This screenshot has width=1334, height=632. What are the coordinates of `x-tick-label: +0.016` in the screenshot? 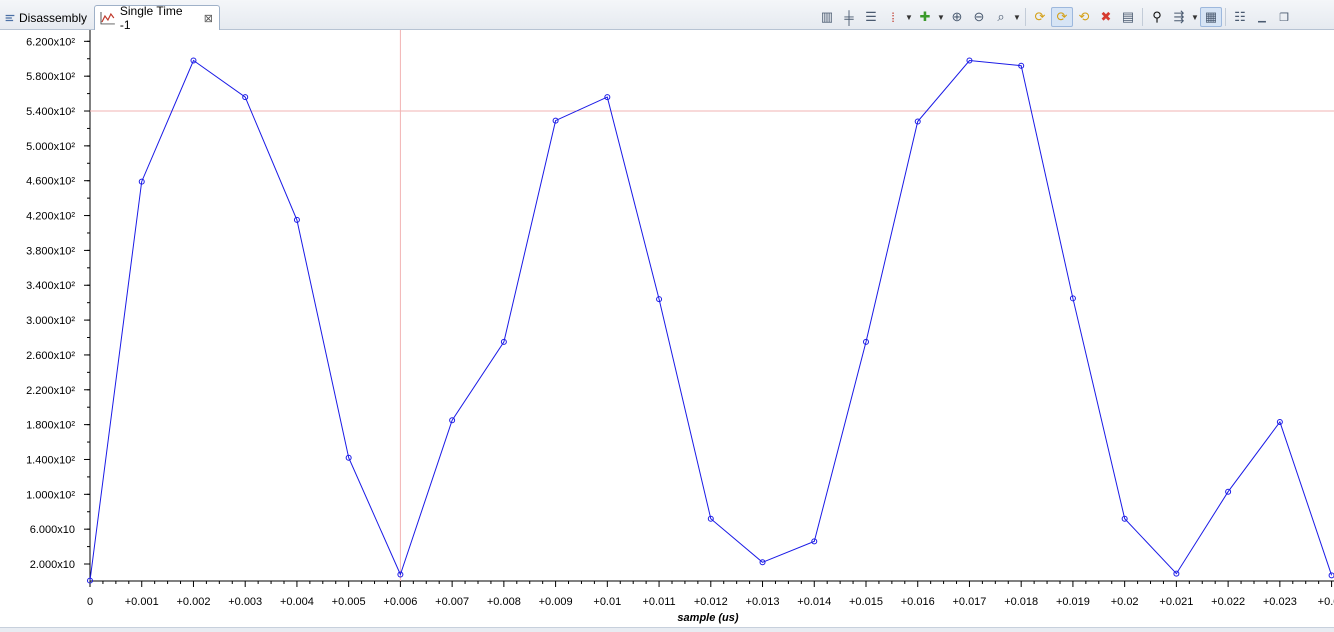 It's located at (918, 602).